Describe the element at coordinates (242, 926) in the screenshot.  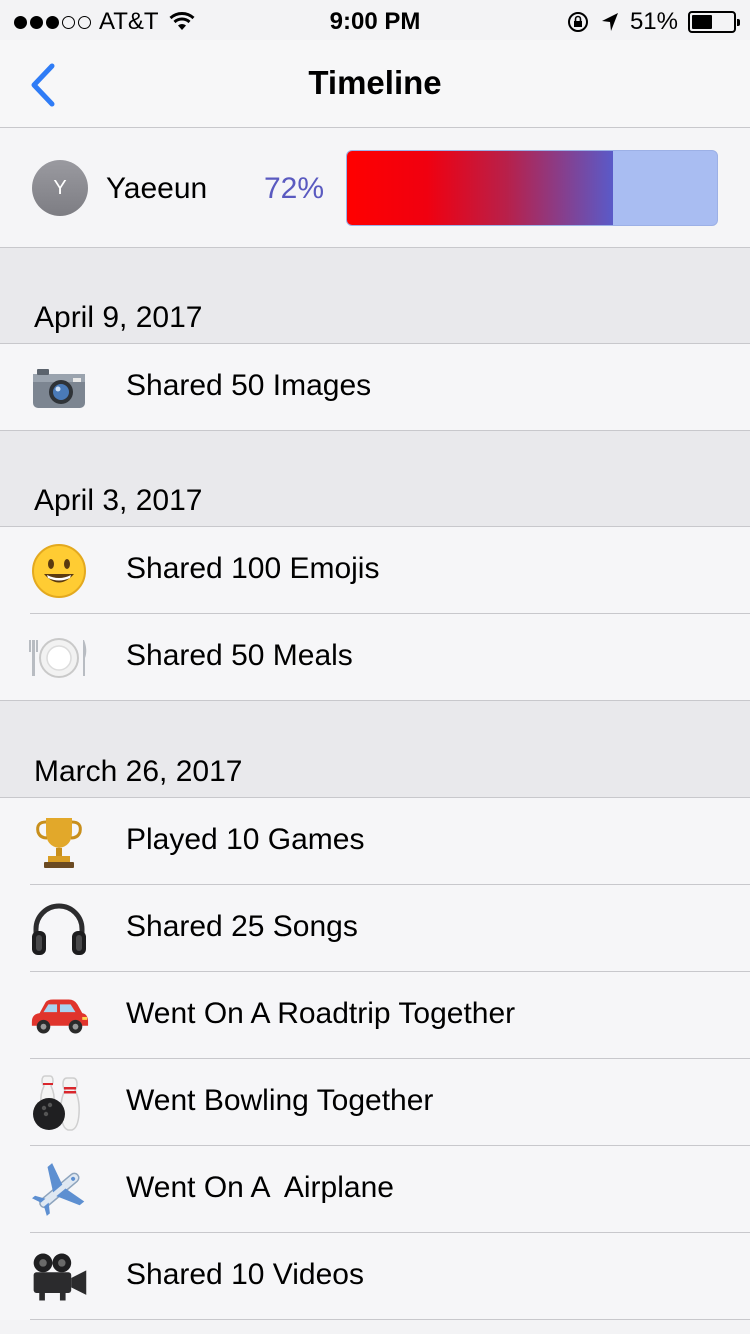
I see `timeline-row-label: Shared 25 Songs` at that location.